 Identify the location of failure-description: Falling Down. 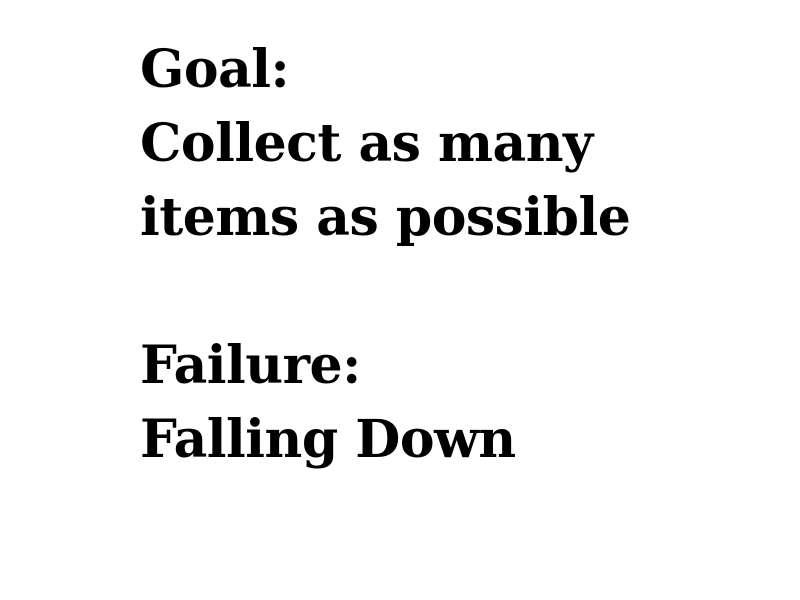
(328, 439).